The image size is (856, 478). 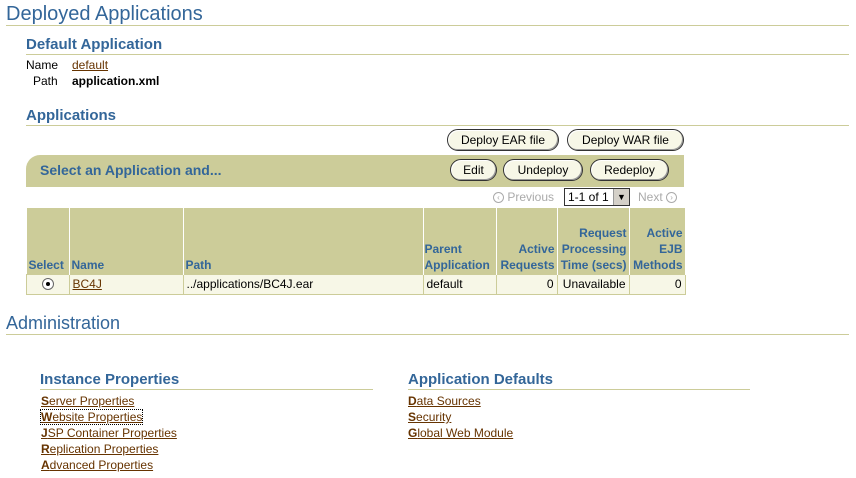 What do you see at coordinates (579, 389) in the screenshot?
I see `application-defaults-divider` at bounding box center [579, 389].